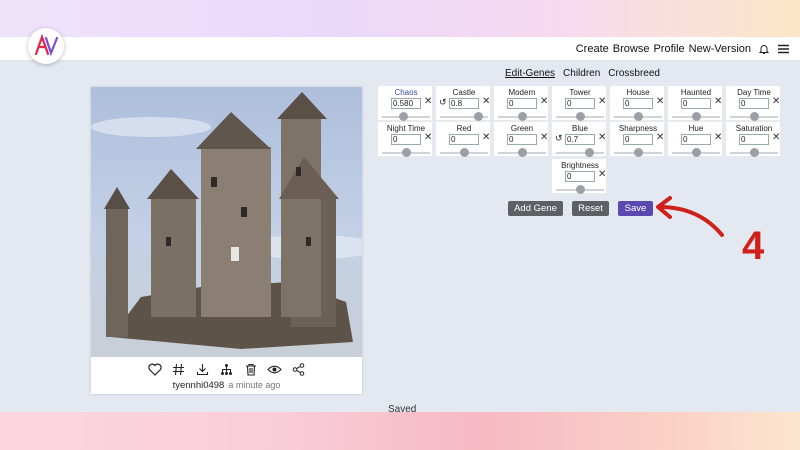  I want to click on annotation-arrow-icon, so click(690, 216).